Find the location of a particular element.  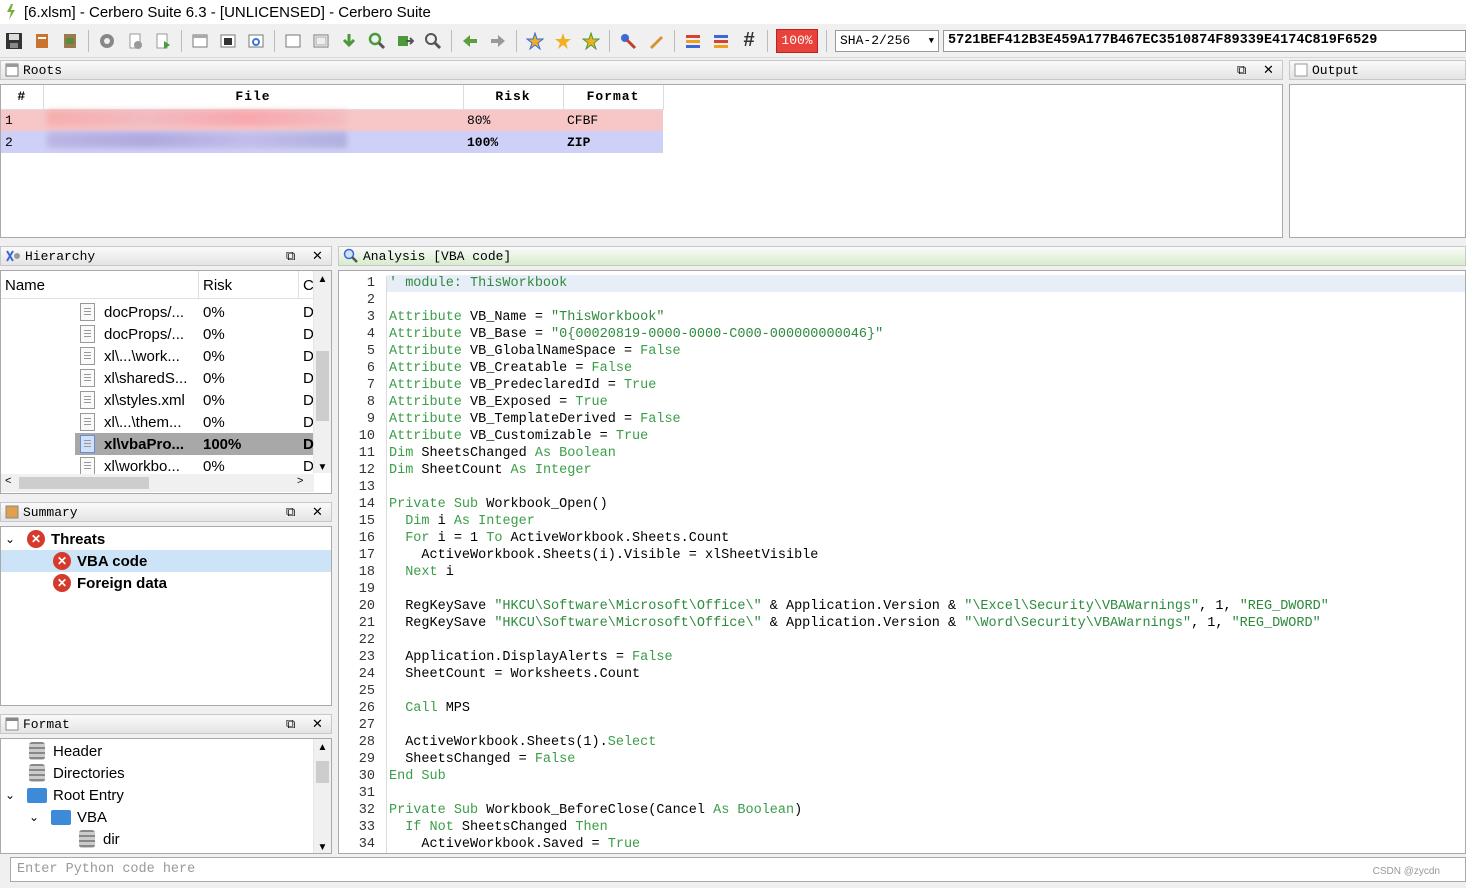

tree-item-vba: ⌄ VBA is located at coordinates (68, 817).